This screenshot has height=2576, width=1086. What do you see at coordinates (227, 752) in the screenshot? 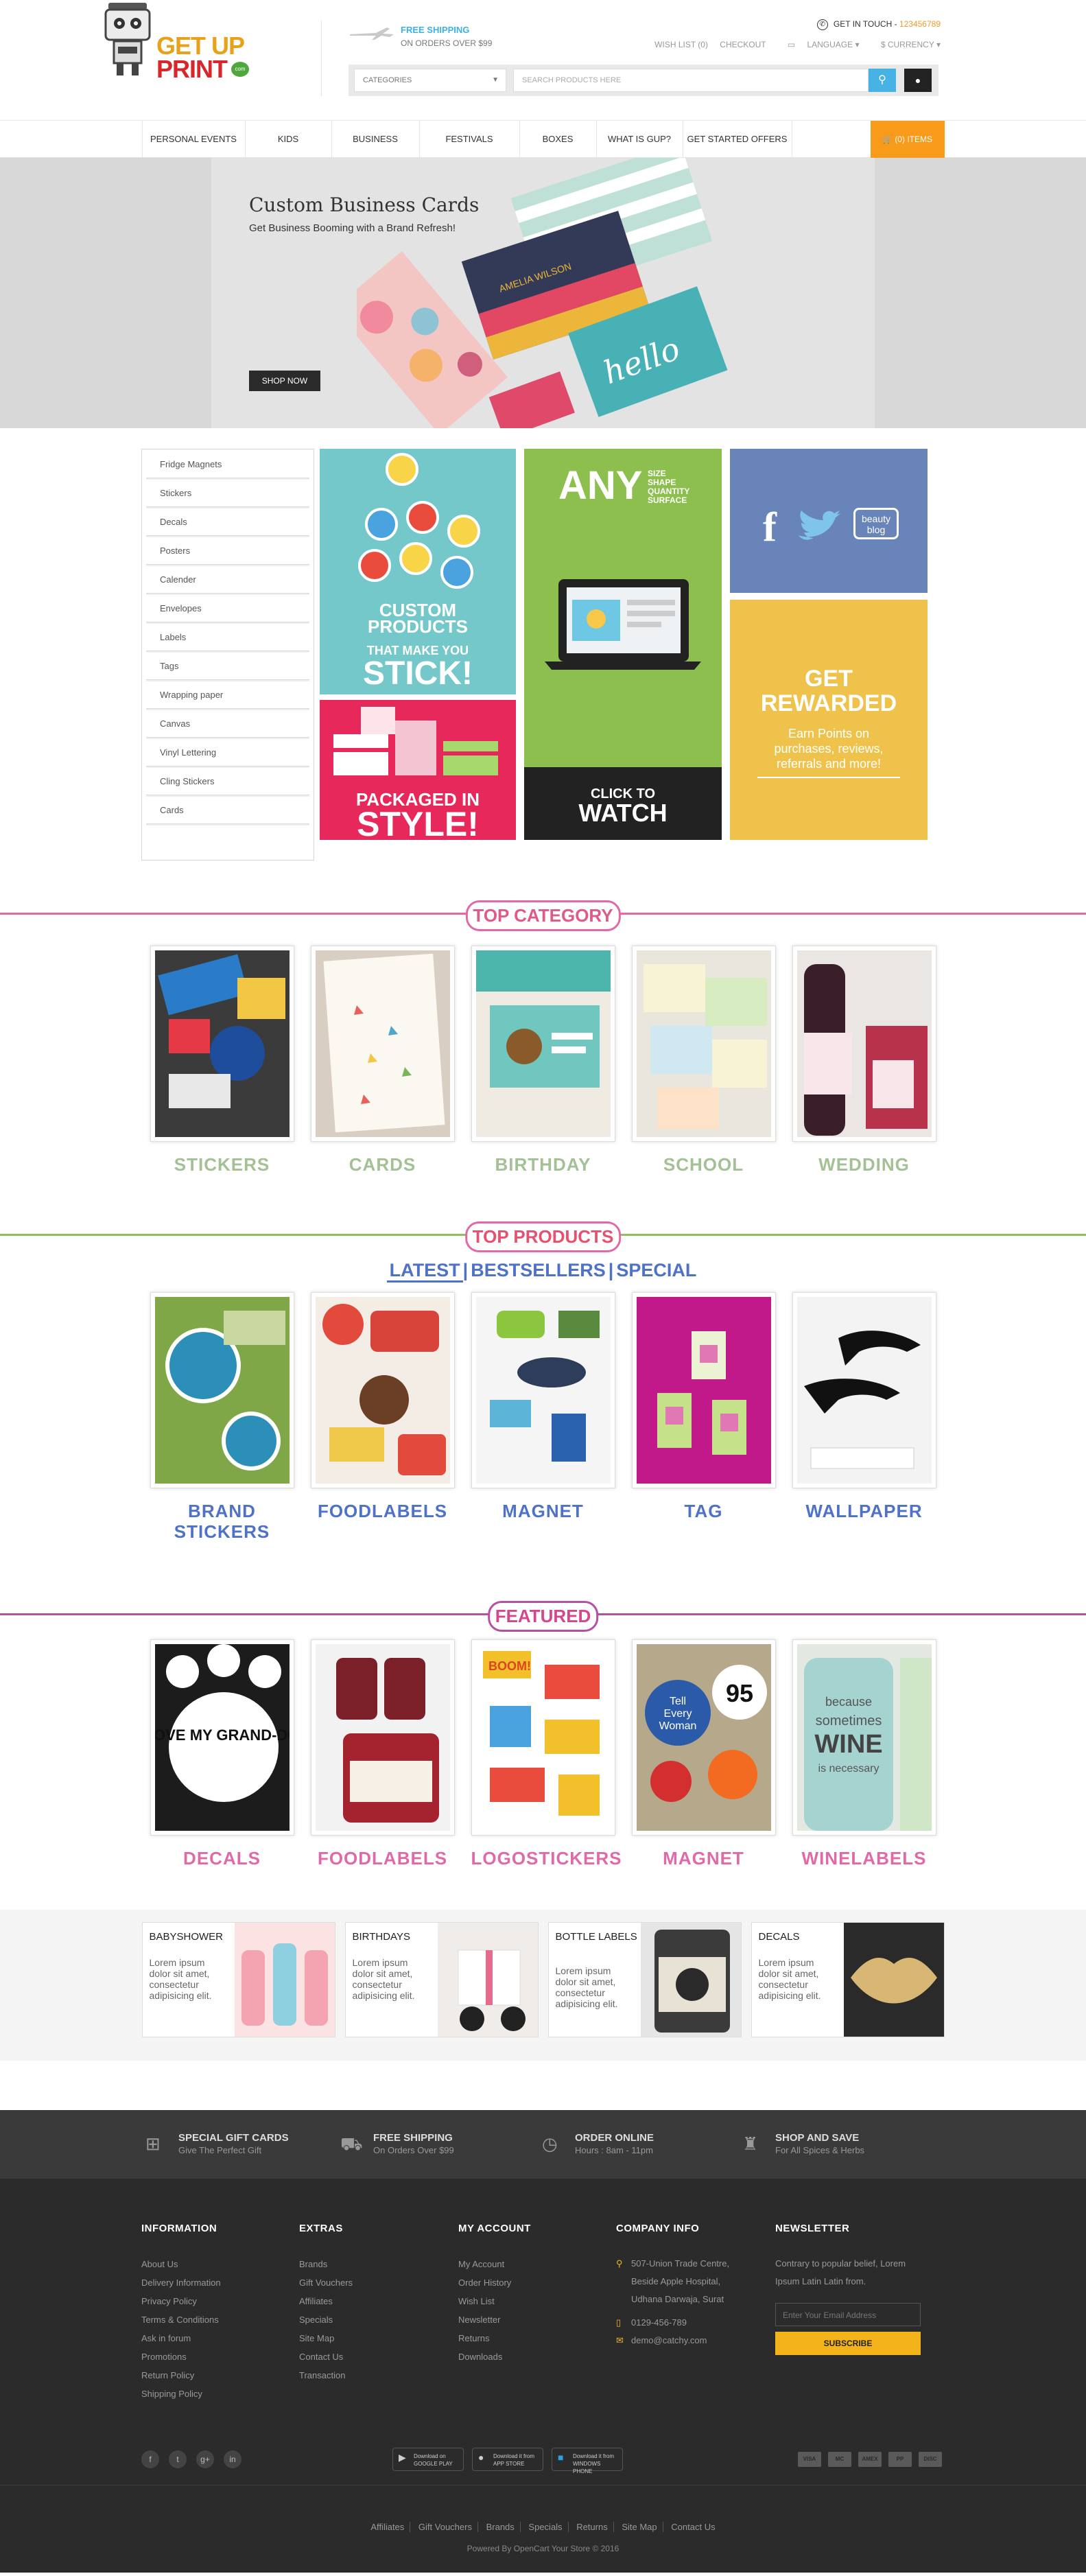
I see `sidebar-item-vinyl-lettering: Vinyl Lettering` at bounding box center [227, 752].